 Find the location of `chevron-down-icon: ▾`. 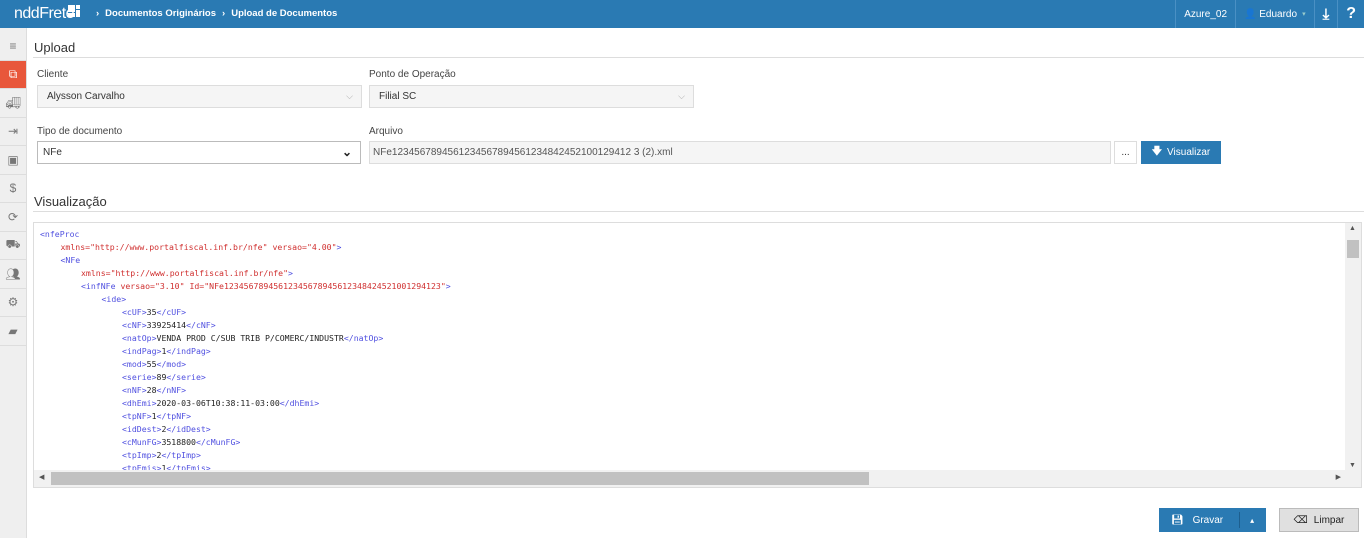

chevron-down-icon: ▾ is located at coordinates (1304, 14).